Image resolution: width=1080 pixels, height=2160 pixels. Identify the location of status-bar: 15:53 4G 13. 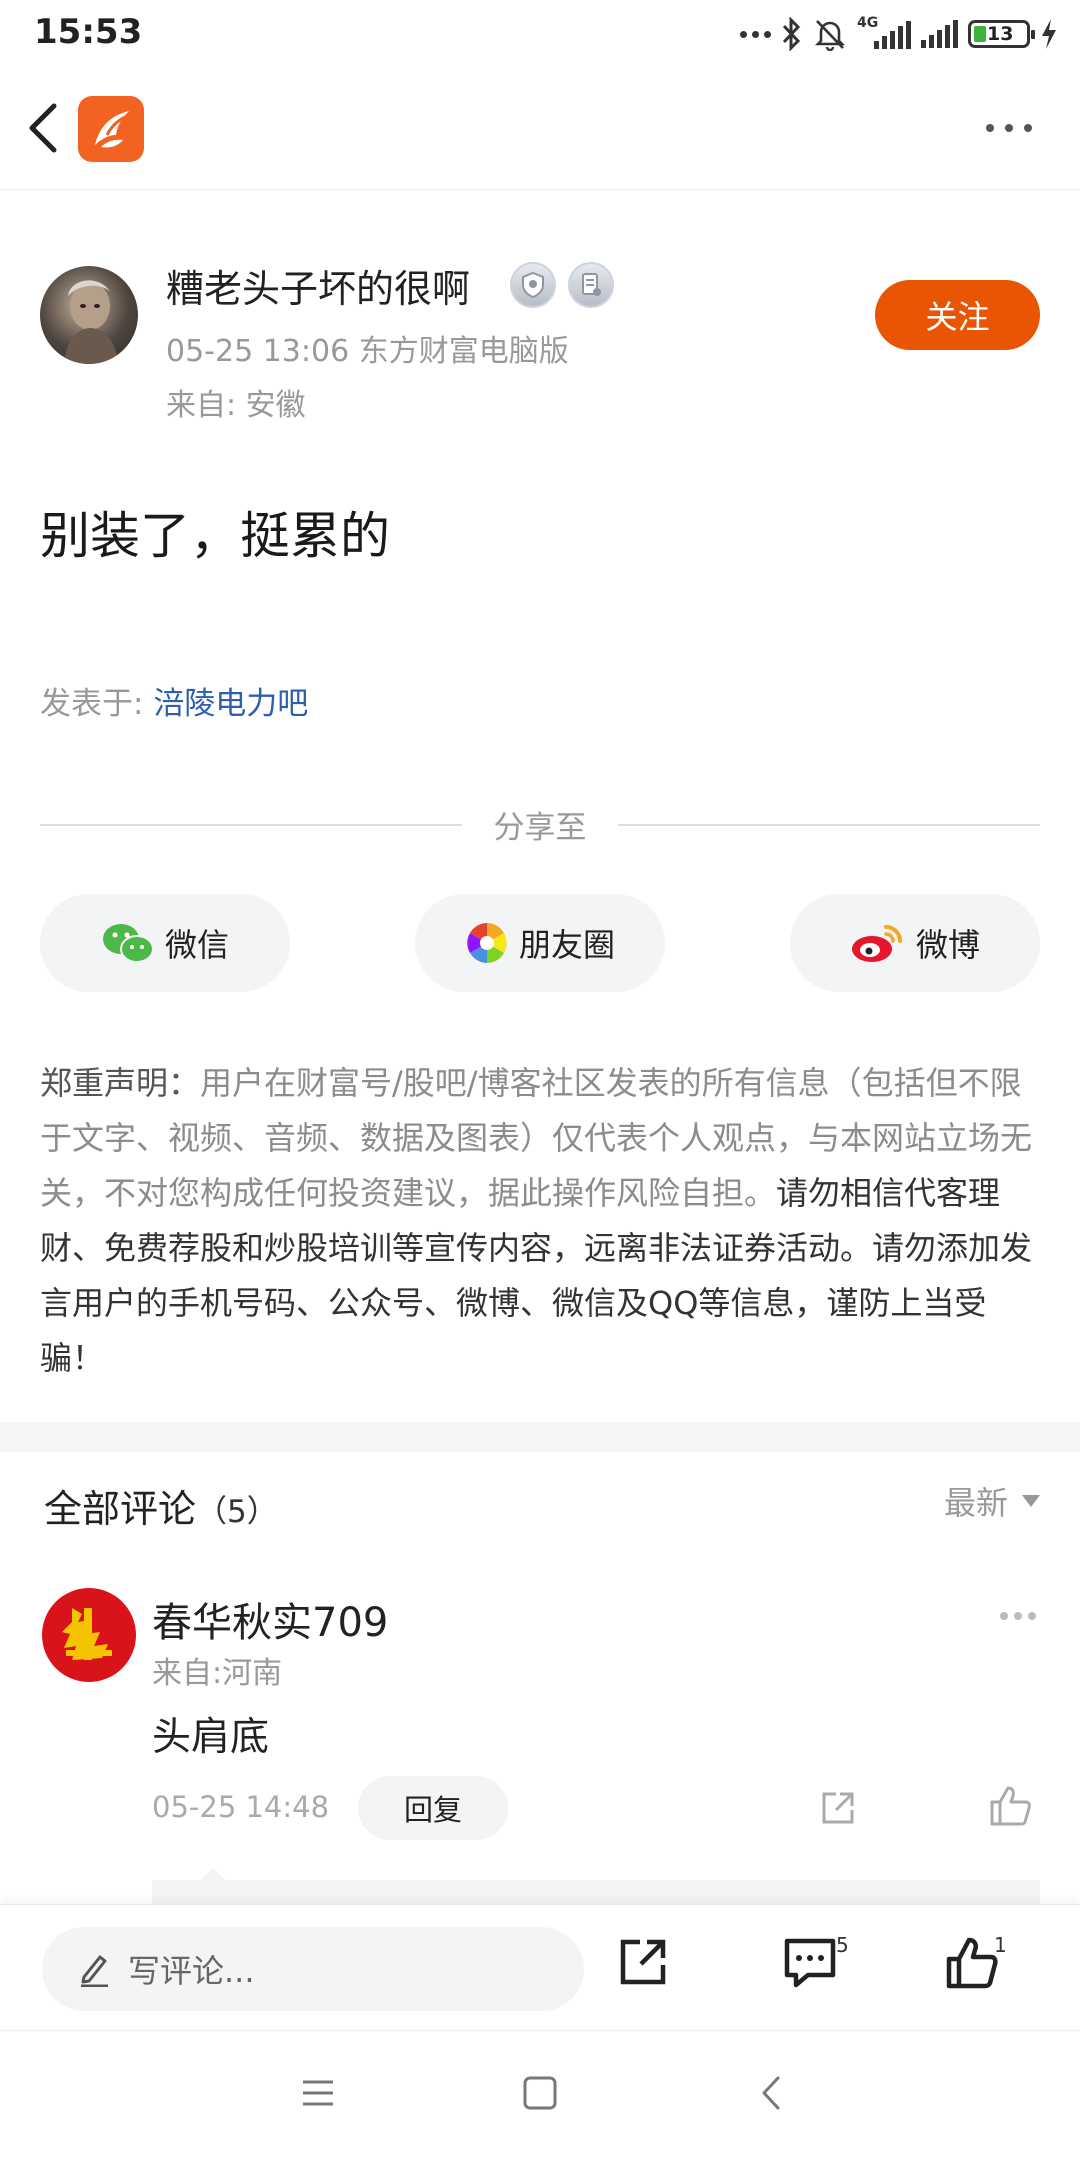
(540, 33).